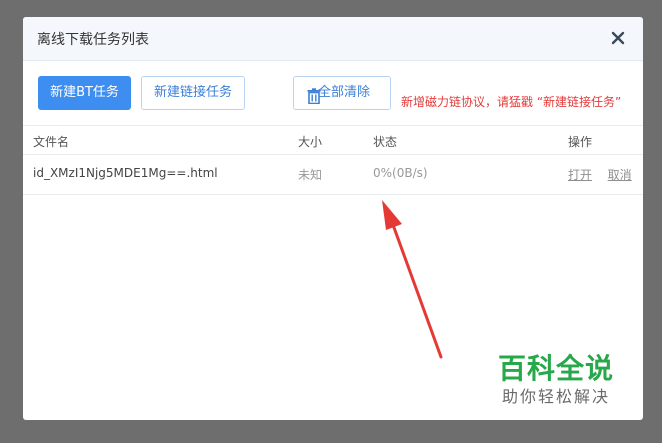 Image resolution: width=662 pixels, height=443 pixels. Describe the element at coordinates (385, 142) in the screenshot. I see `header-status: 状态` at that location.